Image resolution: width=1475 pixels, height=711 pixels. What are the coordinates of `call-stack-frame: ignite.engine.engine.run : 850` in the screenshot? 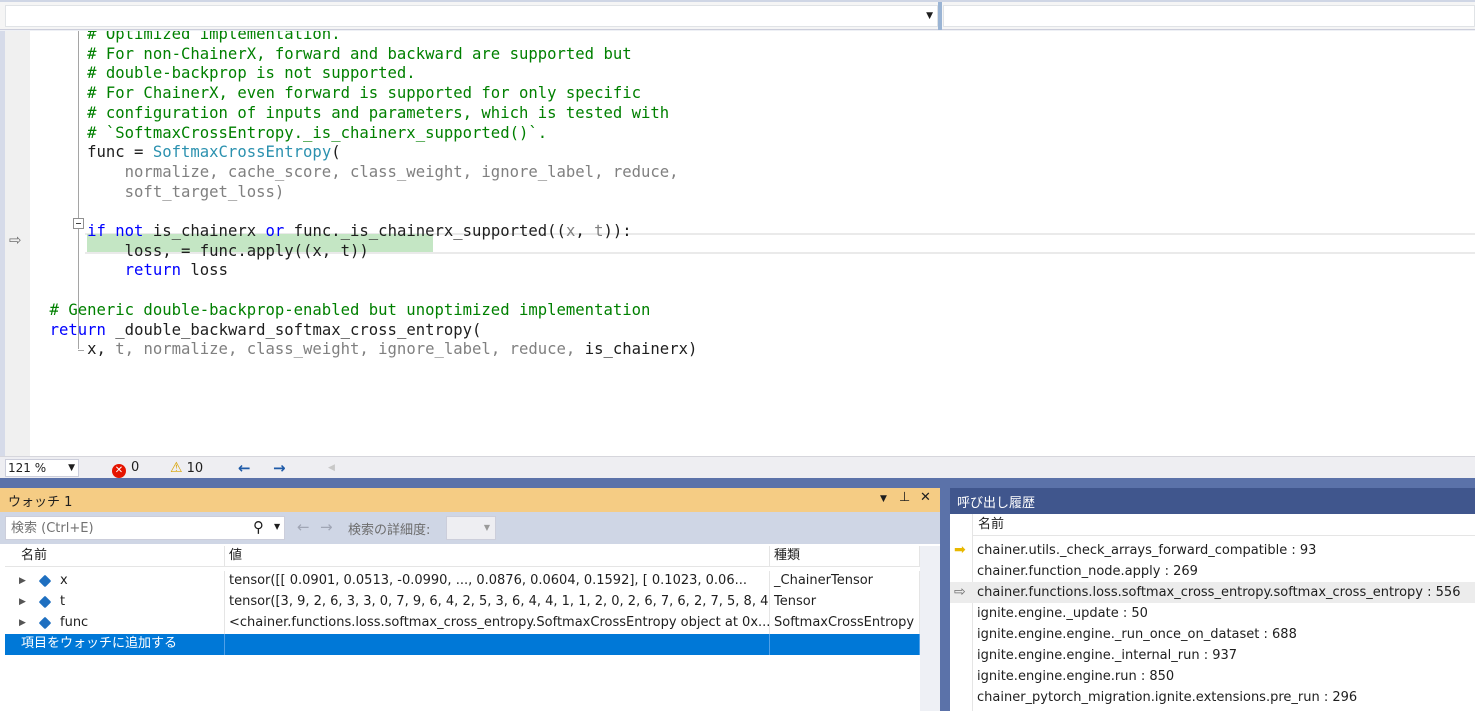 It's located at (1212, 676).